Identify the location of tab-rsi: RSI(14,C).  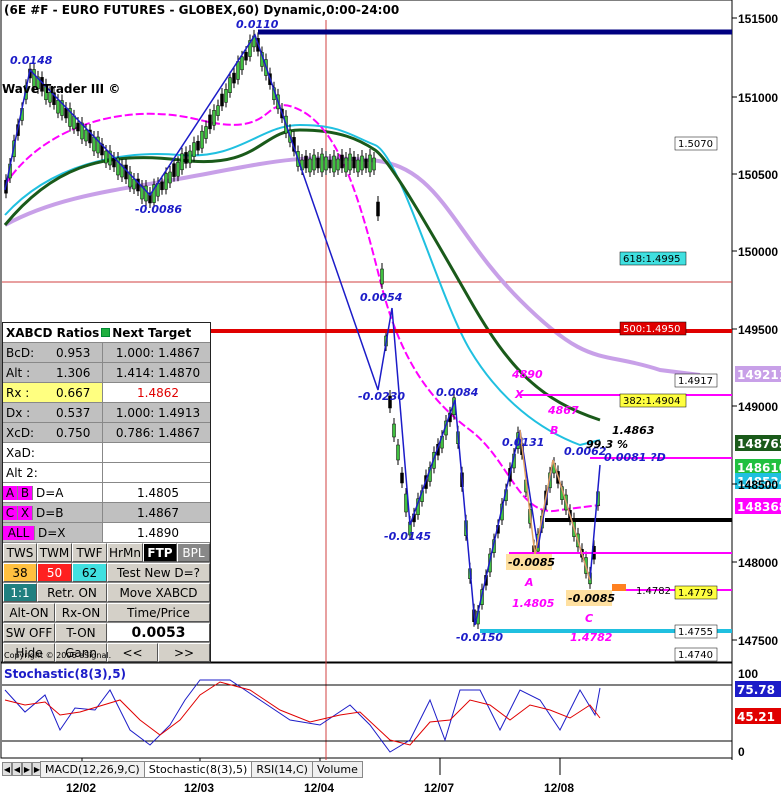
(282, 769).